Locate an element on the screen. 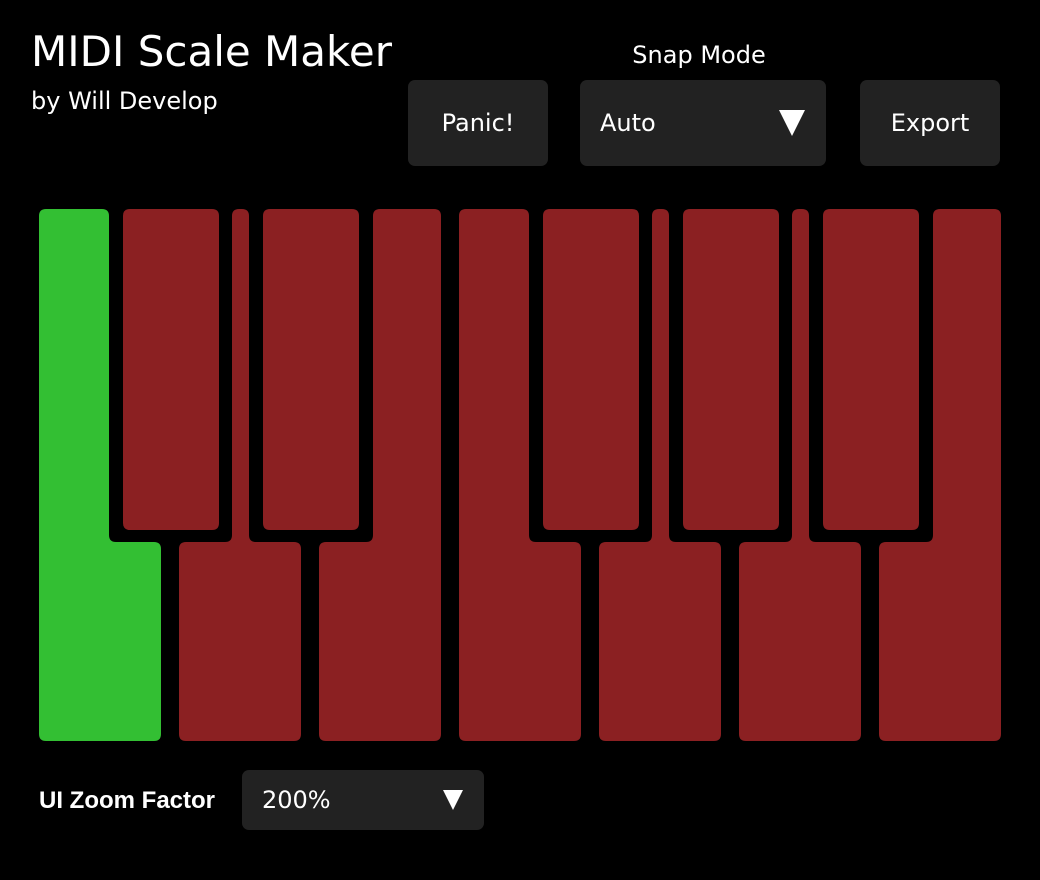 The width and height of the screenshot is (1040, 880). piano-key-f-sharp-shape is located at coordinates (591, 369).